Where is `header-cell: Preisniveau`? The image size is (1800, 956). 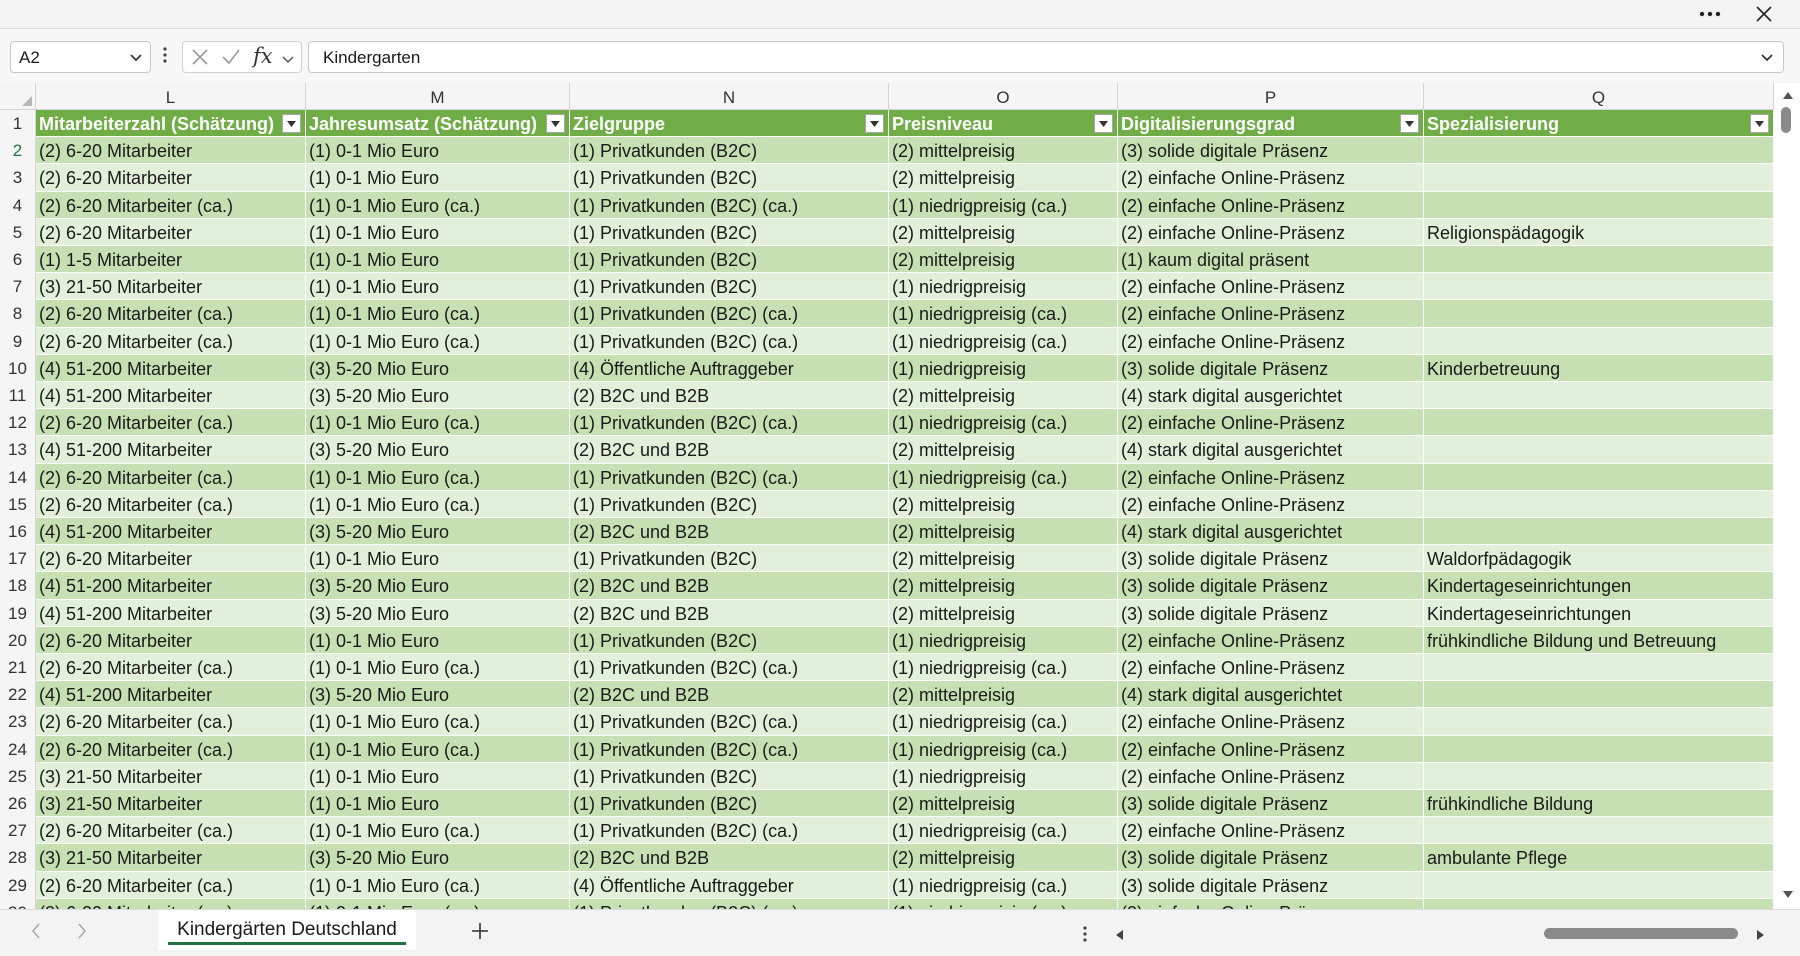
header-cell: Preisniveau is located at coordinates (1003, 124).